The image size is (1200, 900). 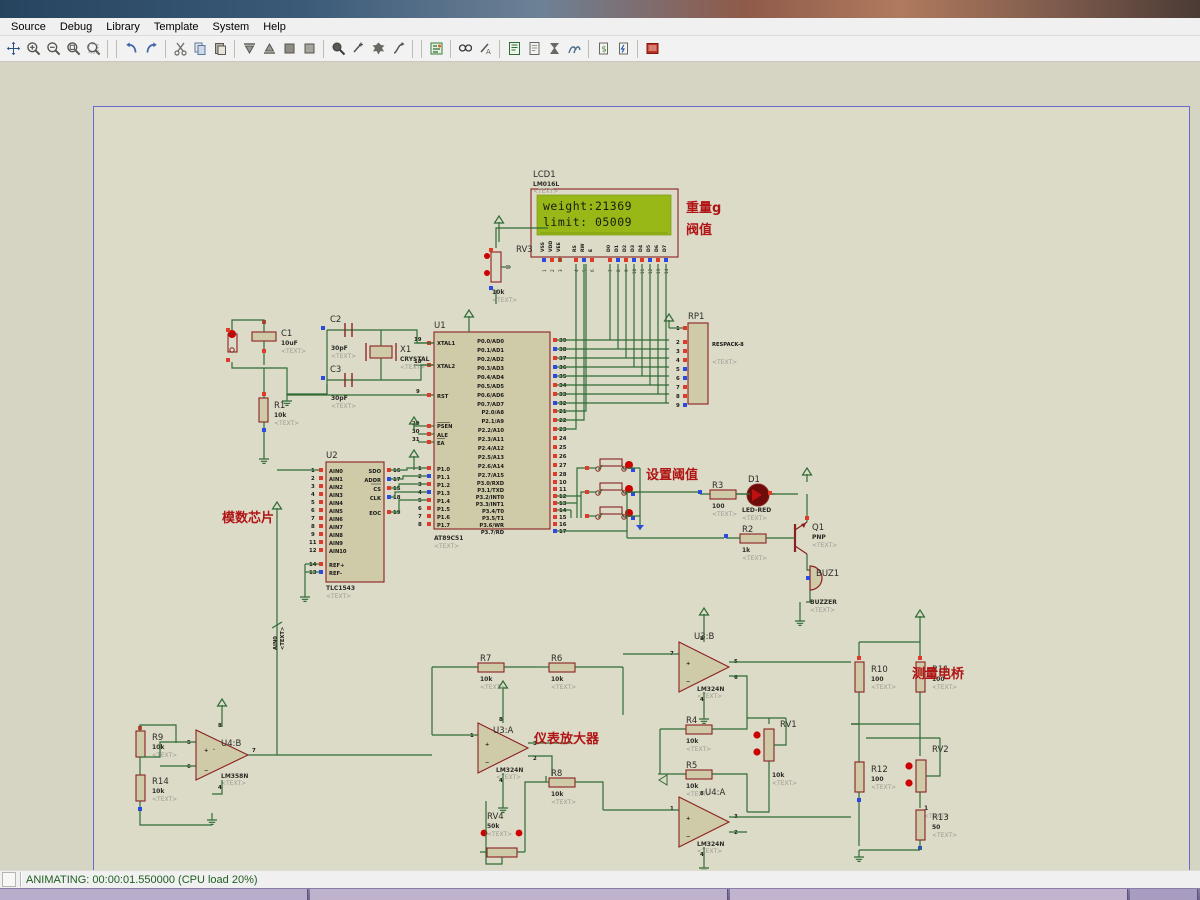 I want to click on svg-text: LCD1, so click(x=544, y=175).